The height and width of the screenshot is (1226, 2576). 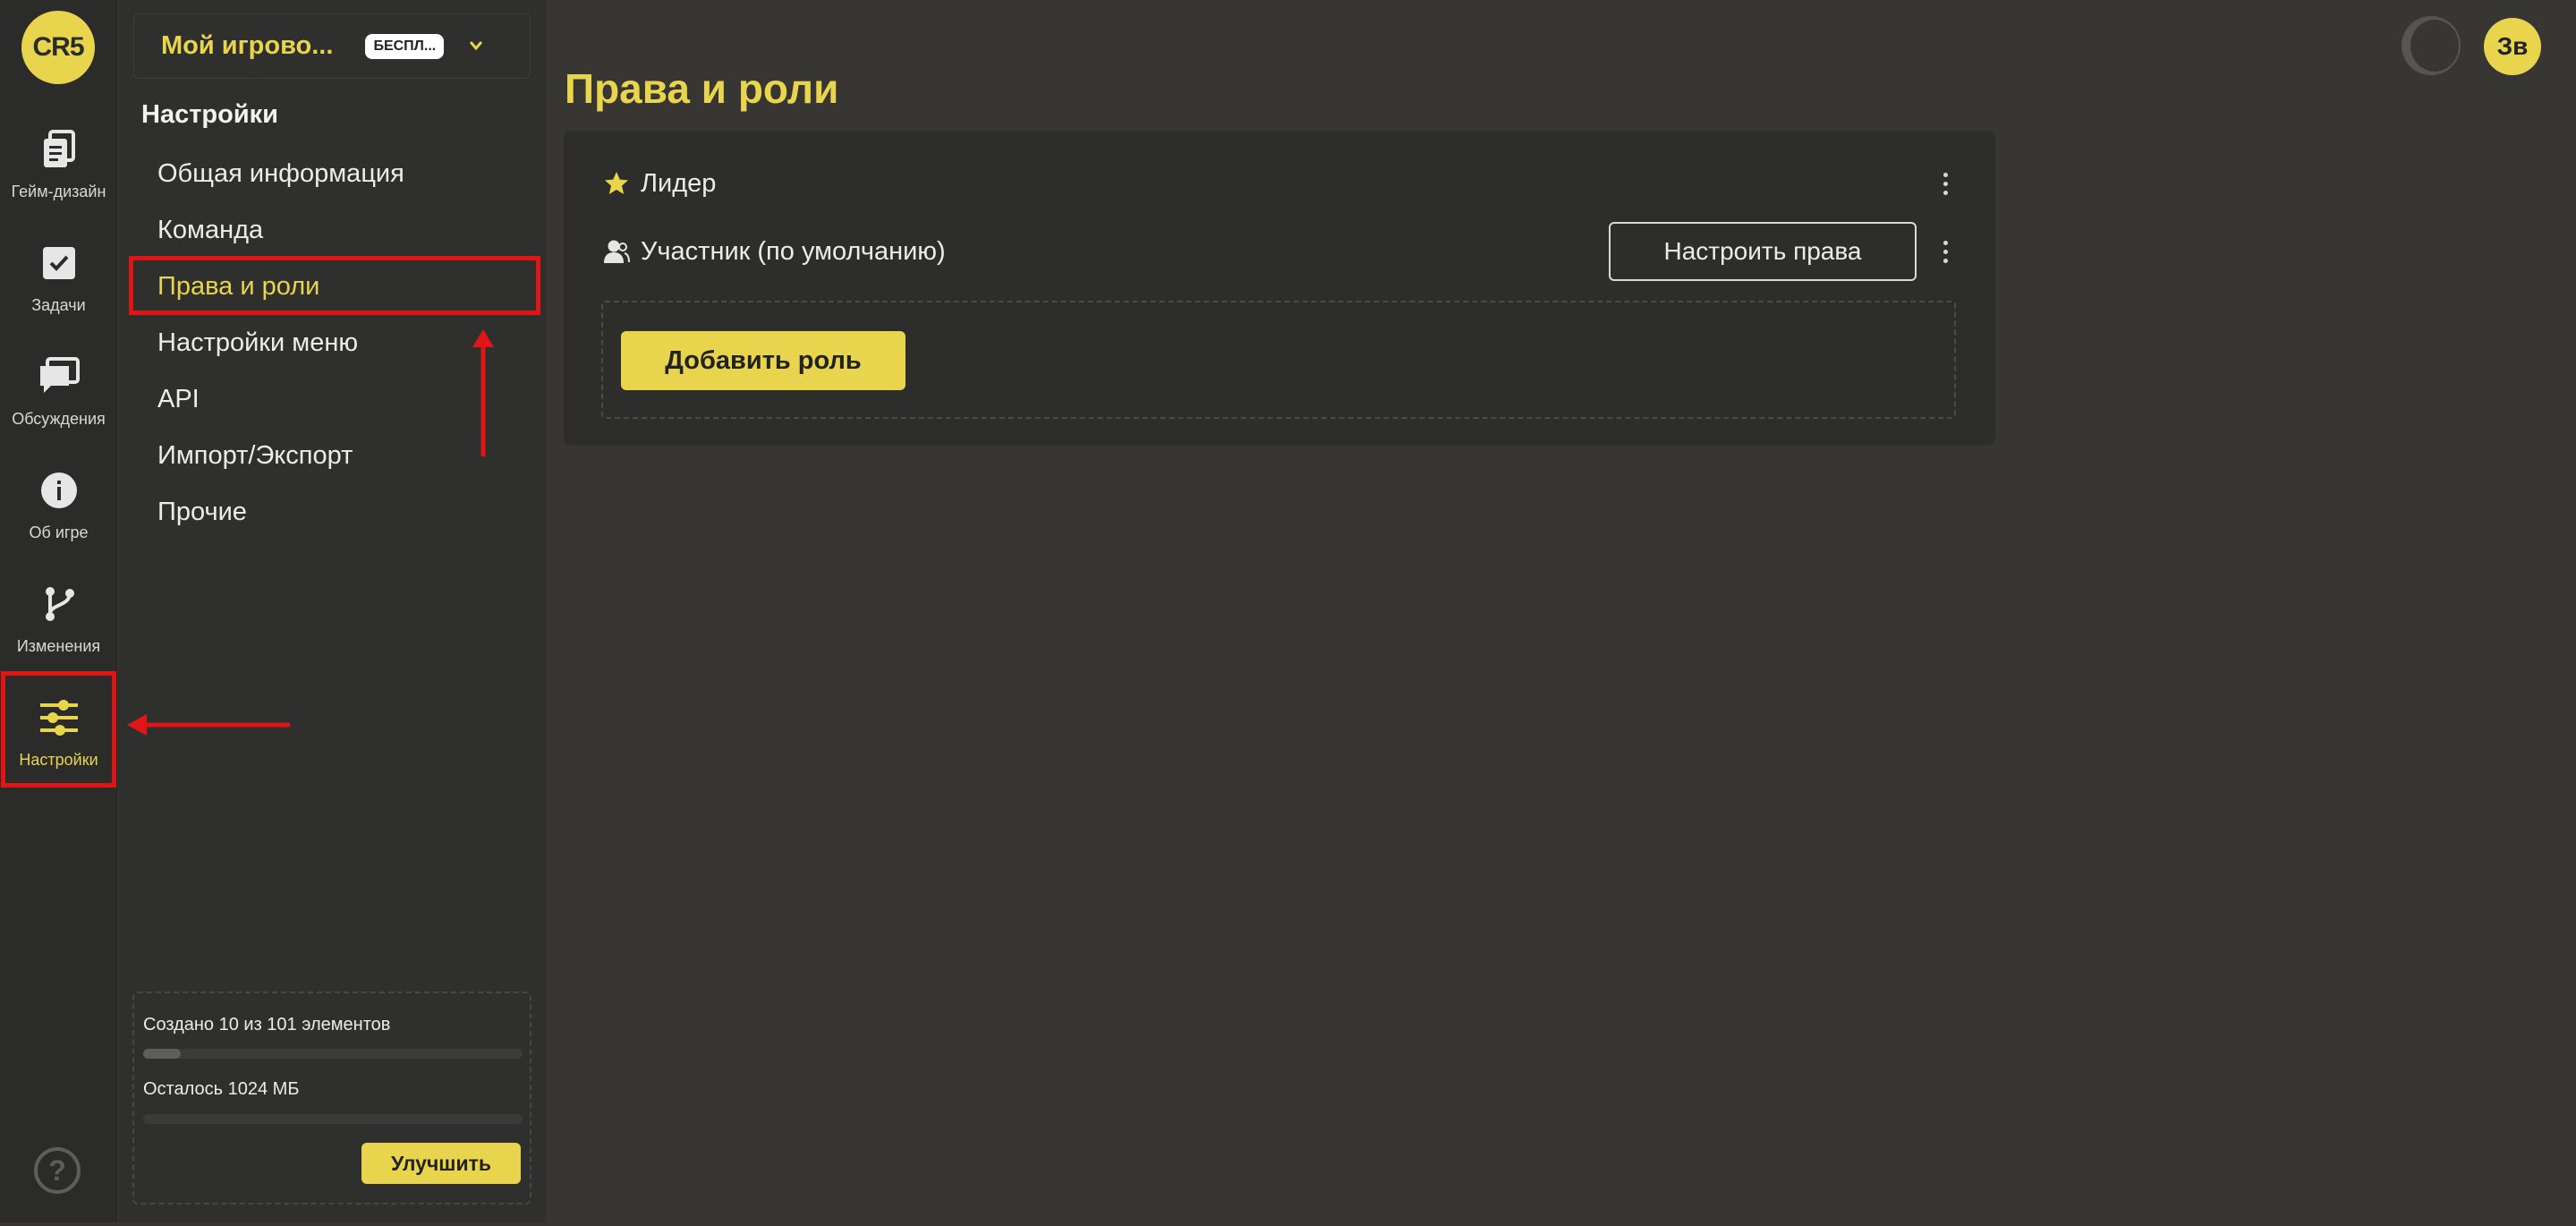 What do you see at coordinates (57, 1170) in the screenshot?
I see `help-icon: ?` at bounding box center [57, 1170].